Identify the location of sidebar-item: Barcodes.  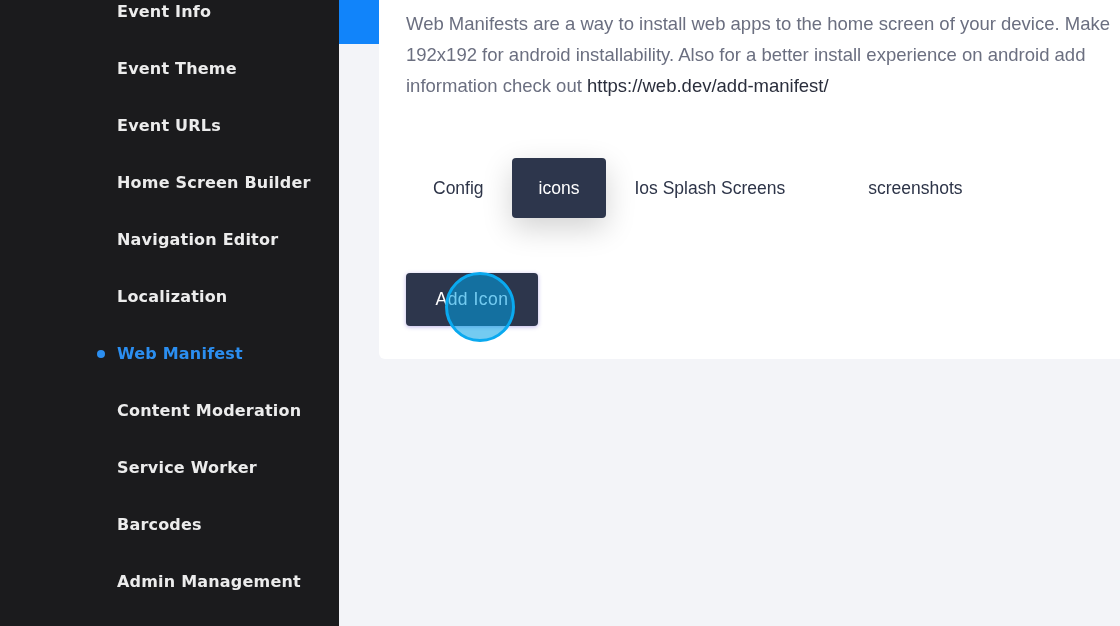
(159, 524).